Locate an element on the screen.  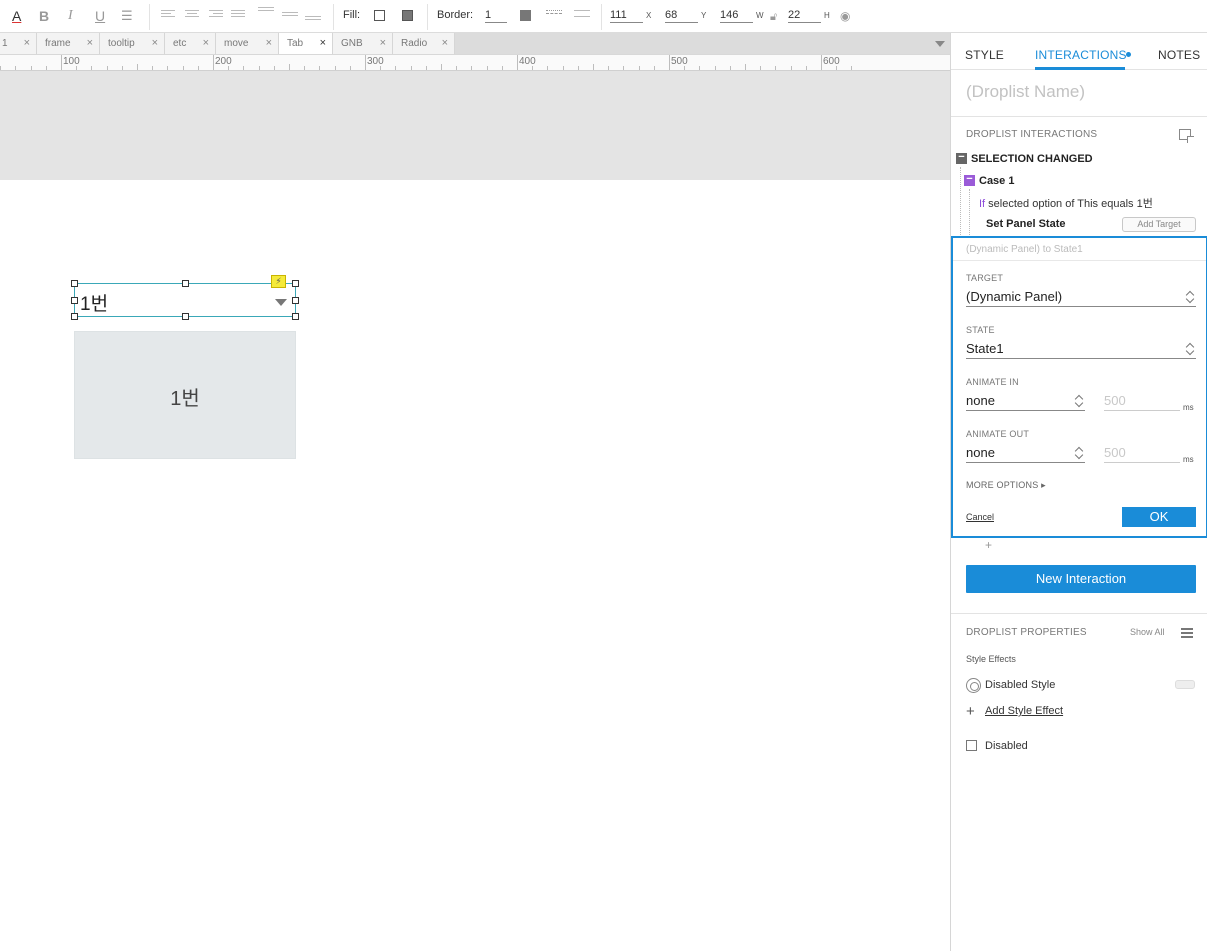
italic-icon: I is located at coordinates (70, 16).